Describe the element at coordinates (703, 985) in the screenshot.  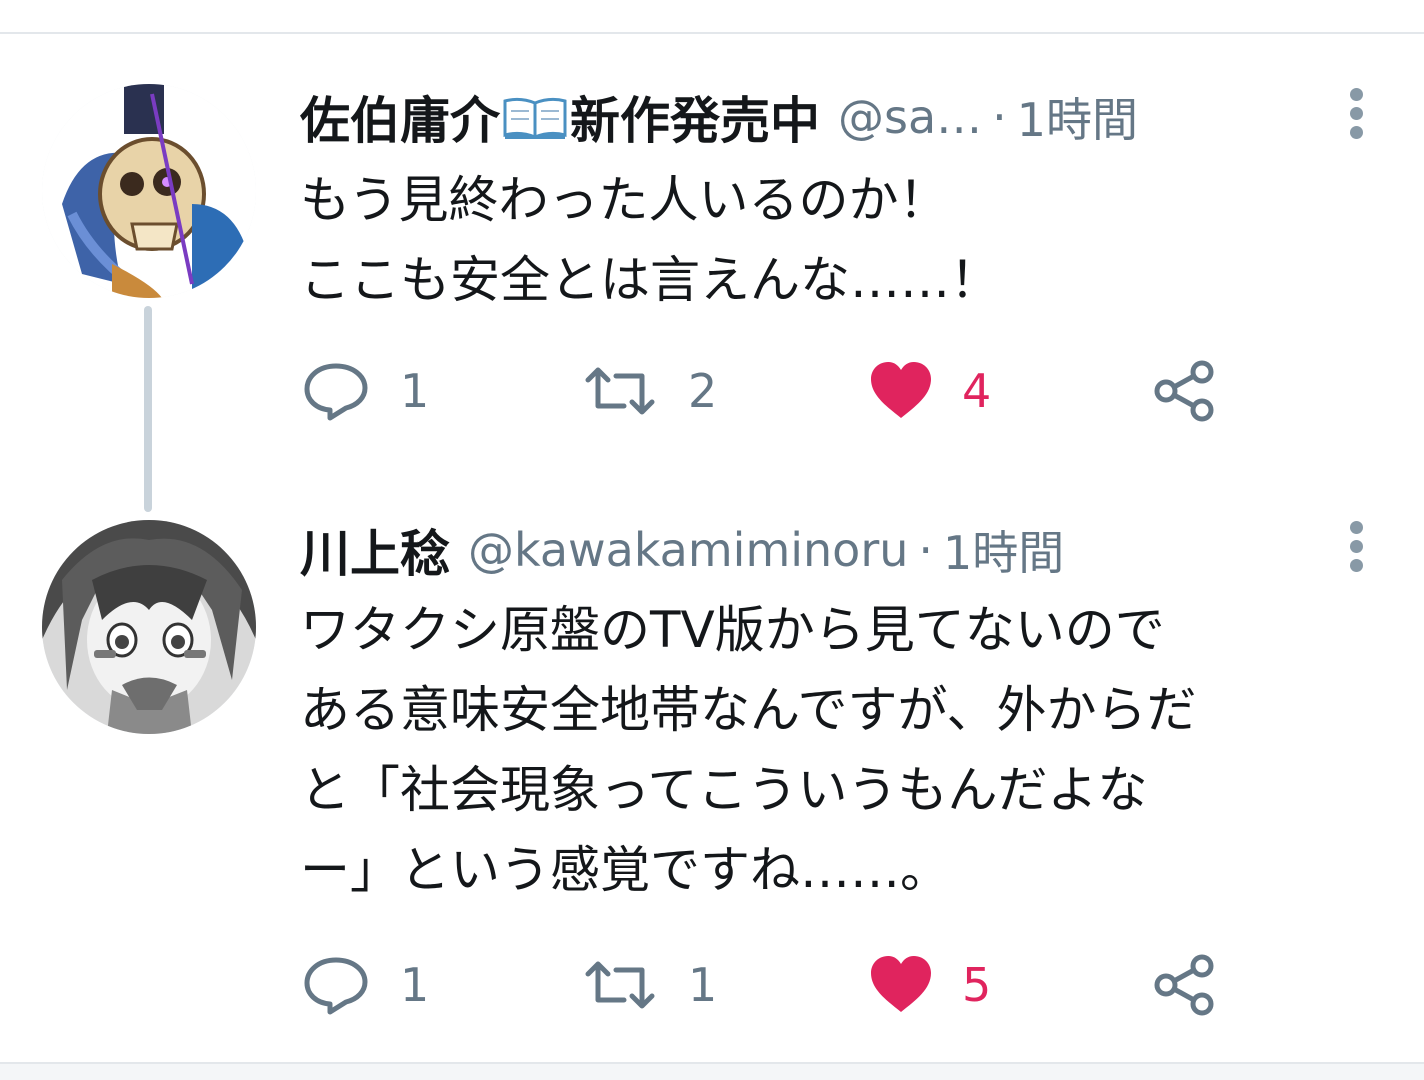
I see `retweet-count: 1` at that location.